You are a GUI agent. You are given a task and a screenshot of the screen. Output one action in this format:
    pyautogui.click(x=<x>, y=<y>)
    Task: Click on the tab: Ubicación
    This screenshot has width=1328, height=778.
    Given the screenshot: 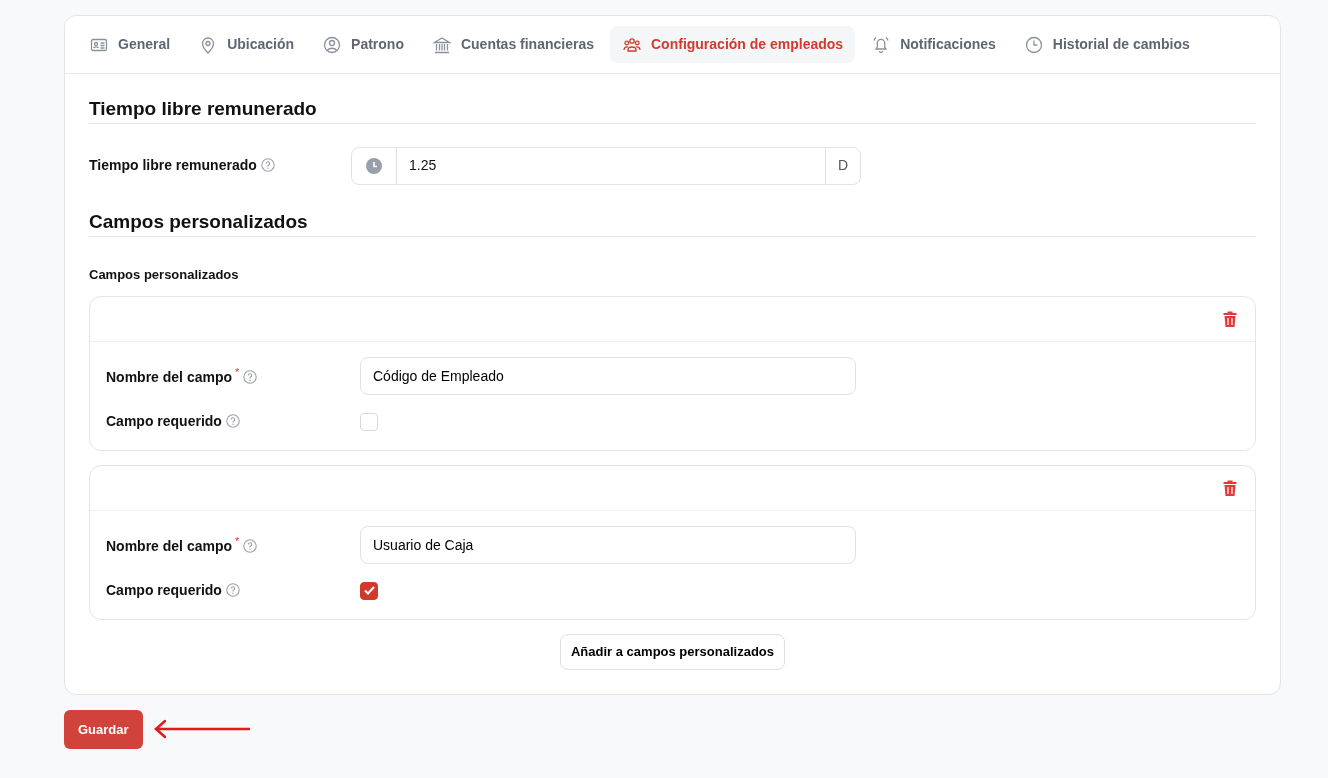 What is the action you would take?
    pyautogui.click(x=246, y=44)
    